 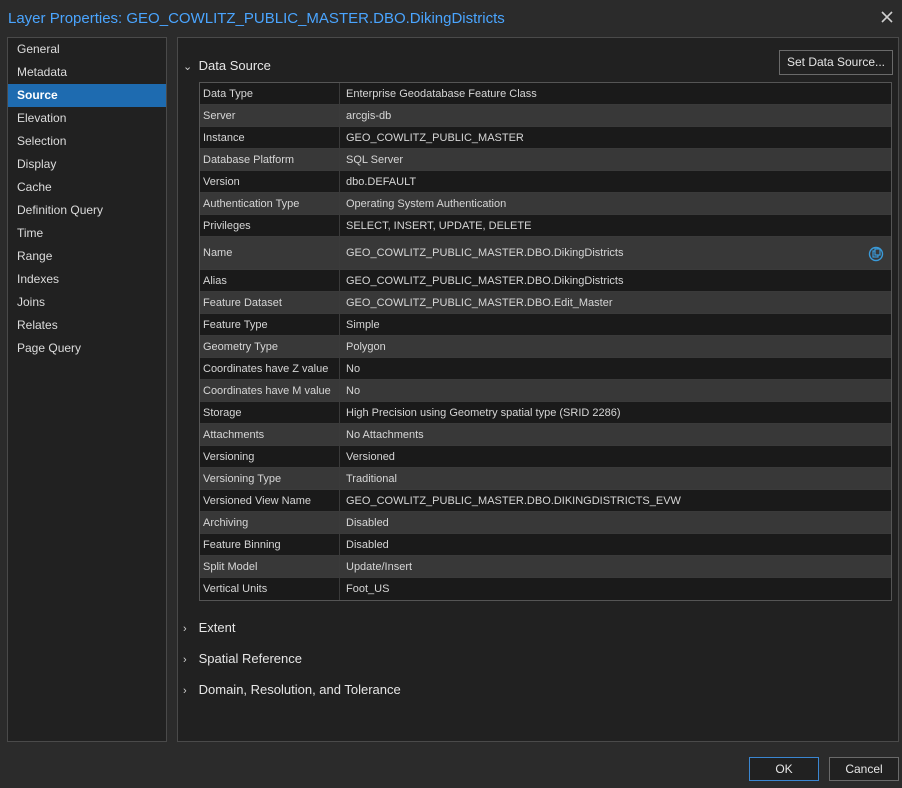 I want to click on table-row: Coordinates have M value No, so click(x=545, y=391).